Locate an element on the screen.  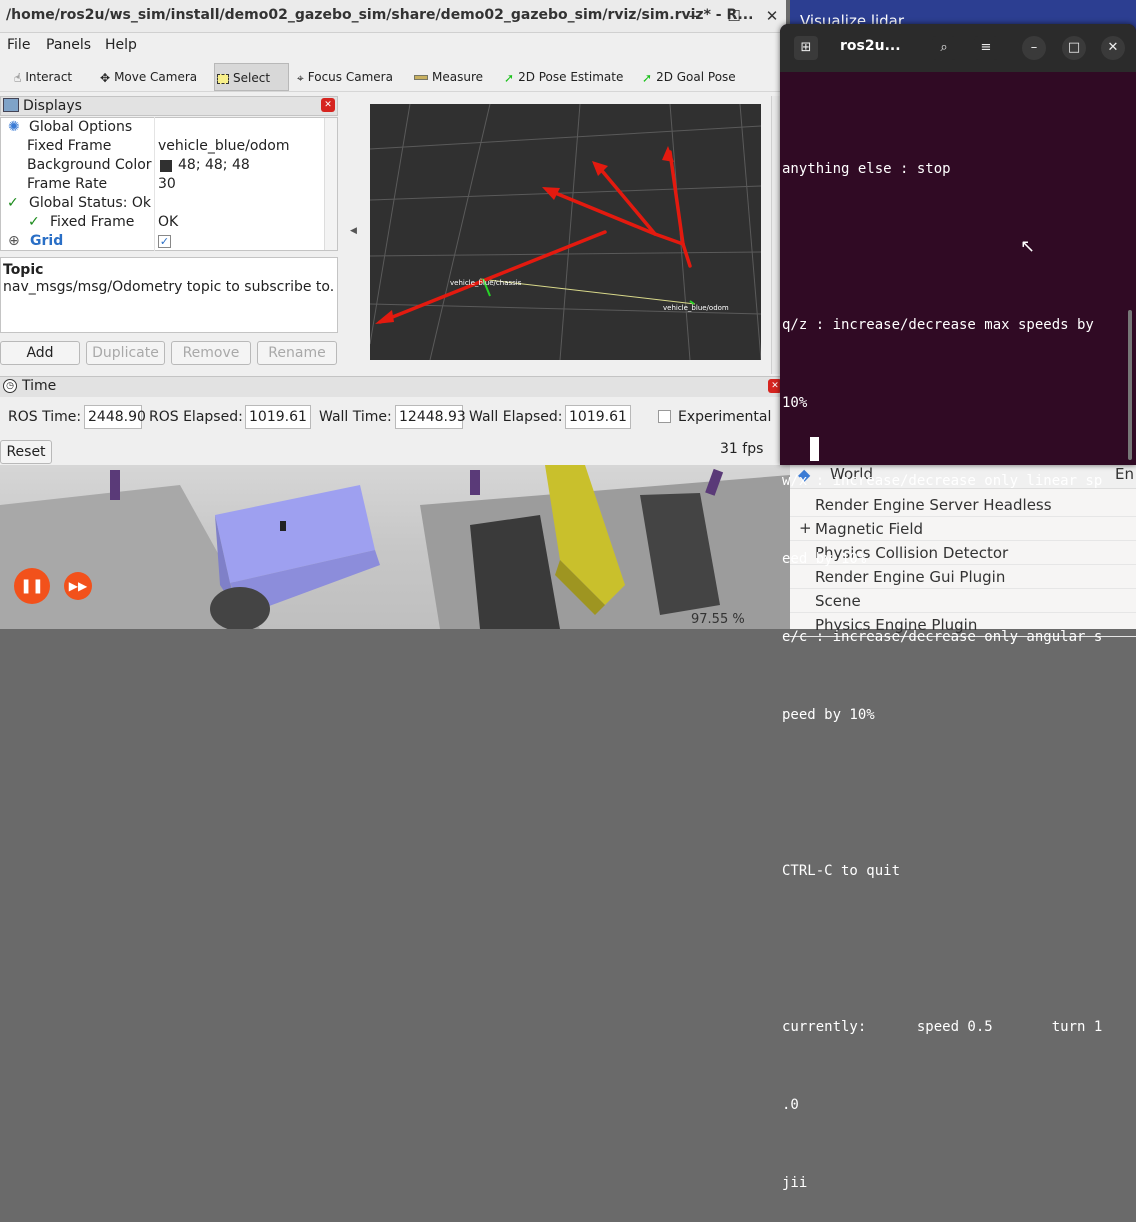
move-camera-tool: ✥ Move Camera is located at coordinates (147, 77).